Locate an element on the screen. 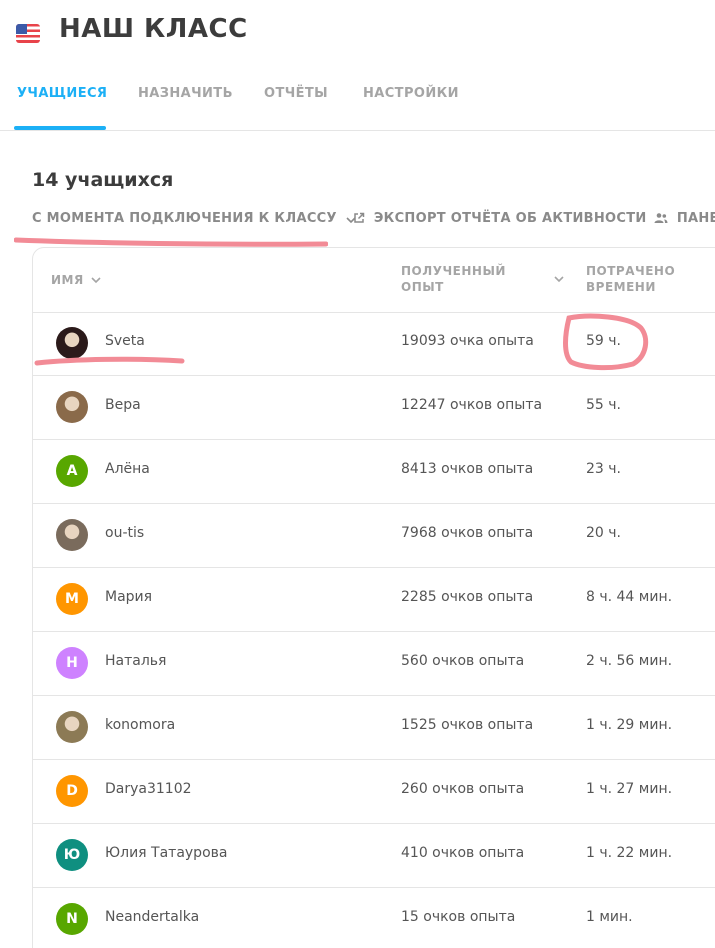  avatar: М is located at coordinates (72, 599).